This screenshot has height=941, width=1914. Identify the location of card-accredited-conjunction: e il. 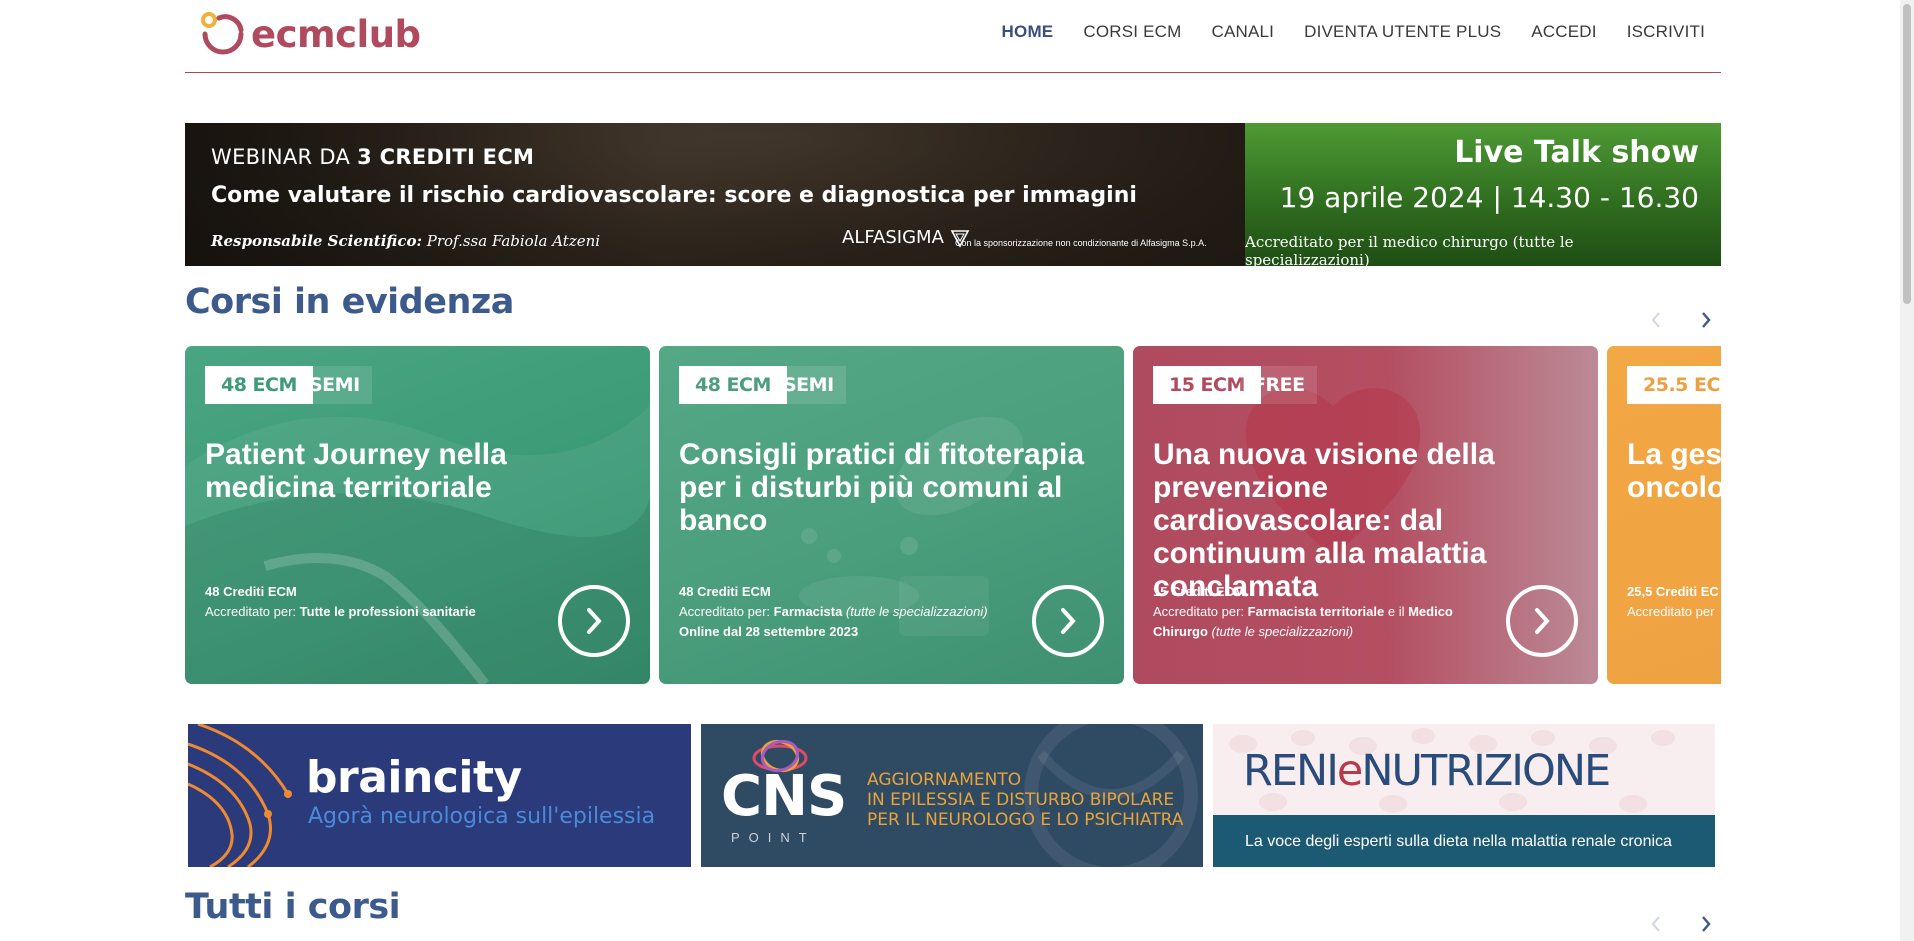
(1396, 611).